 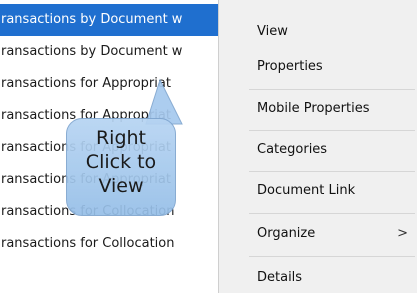 I want to click on menu-item-properties: Properties, so click(x=318, y=66).